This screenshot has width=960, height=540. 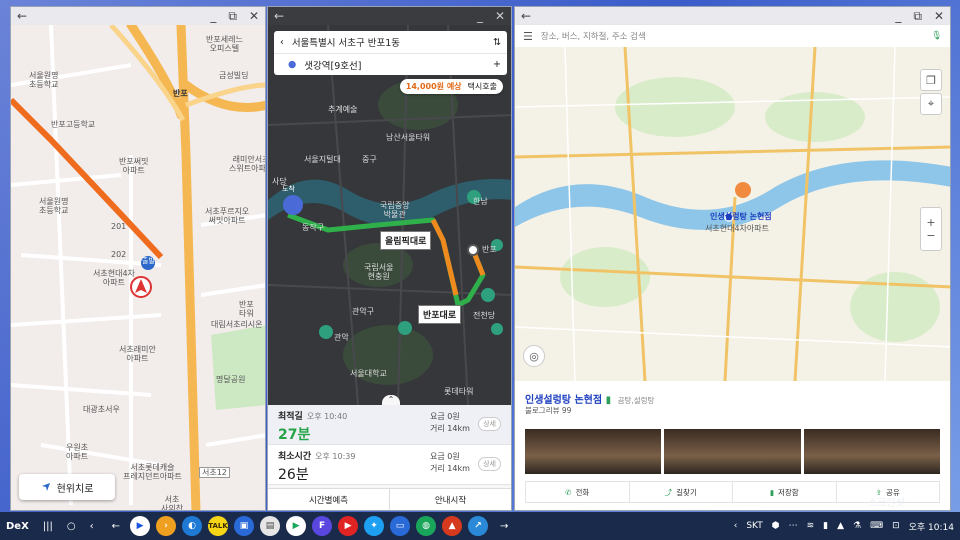 What do you see at coordinates (450, 499) in the screenshot?
I see `start-navigation-button: 안내시작` at bounding box center [450, 499].